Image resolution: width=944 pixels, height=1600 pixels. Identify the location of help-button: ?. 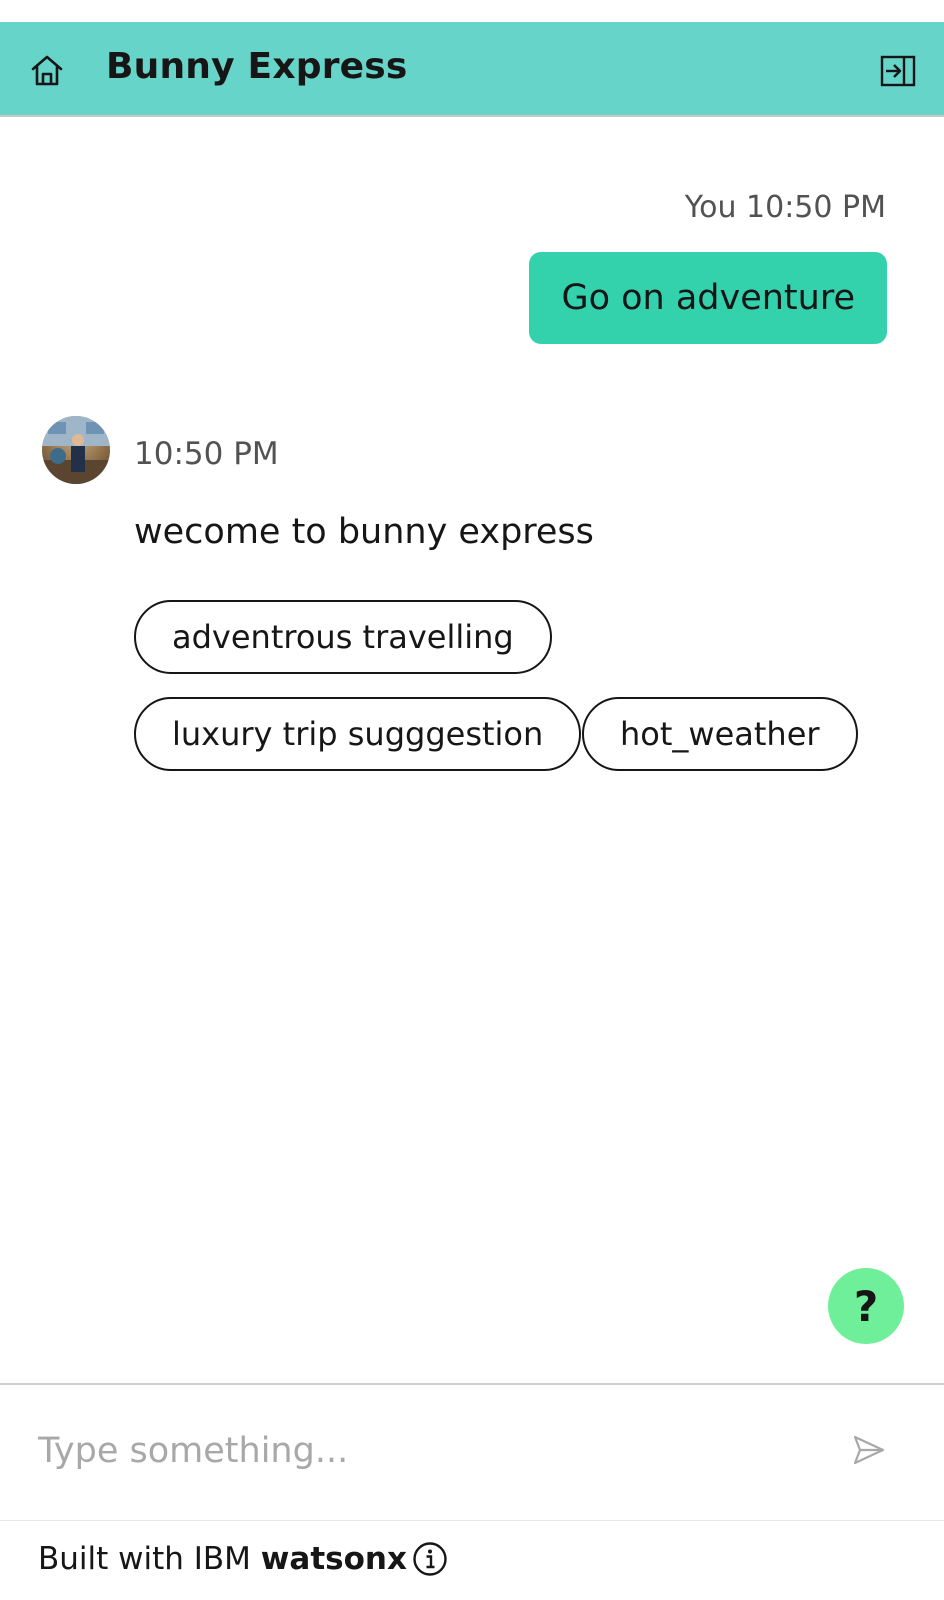
(866, 1306).